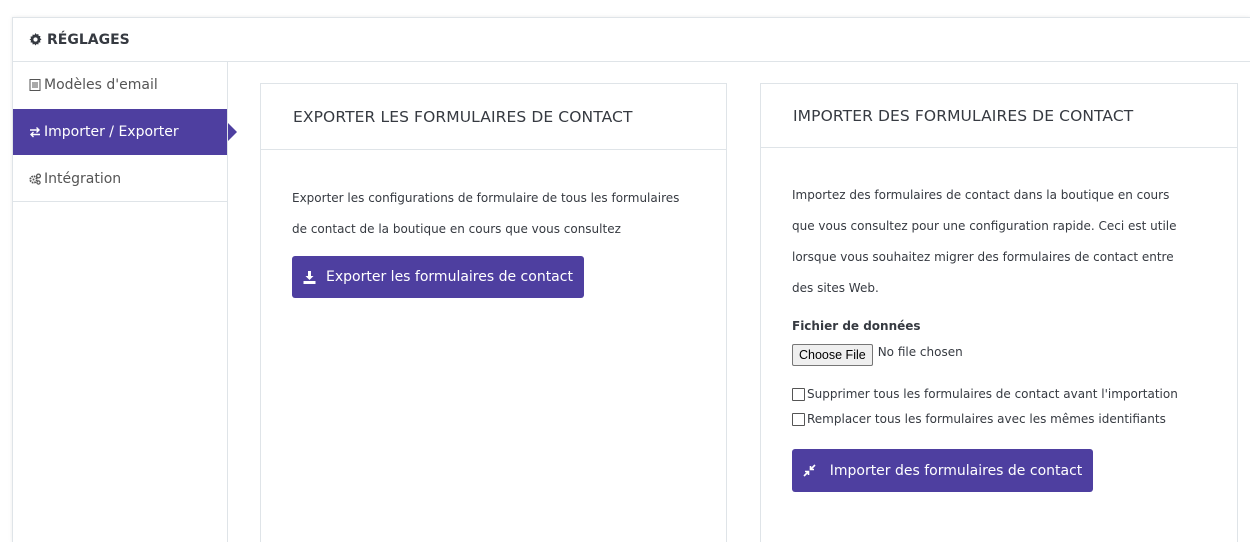 The width and height of the screenshot is (1250, 542). Describe the element at coordinates (35, 39) in the screenshot. I see `gear-icon` at that location.